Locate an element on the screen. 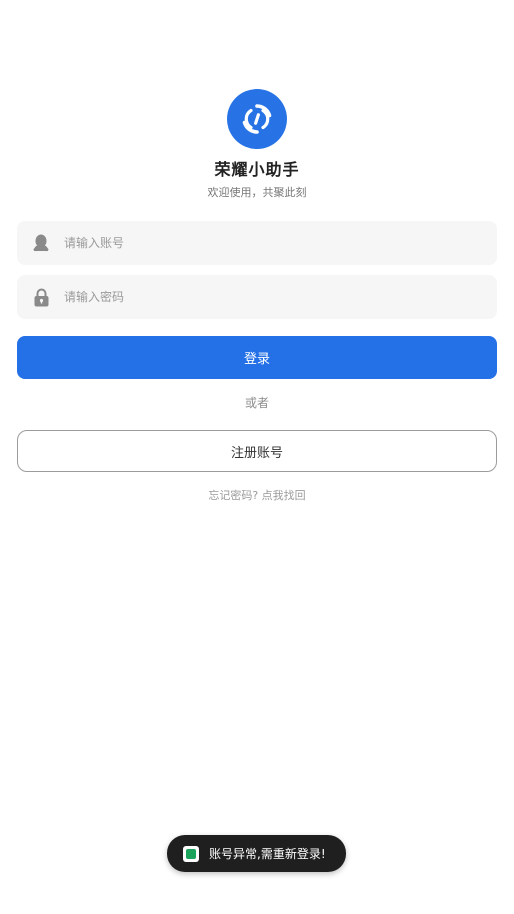 The width and height of the screenshot is (514, 914). register-button: 注册账号 is located at coordinates (257, 451).